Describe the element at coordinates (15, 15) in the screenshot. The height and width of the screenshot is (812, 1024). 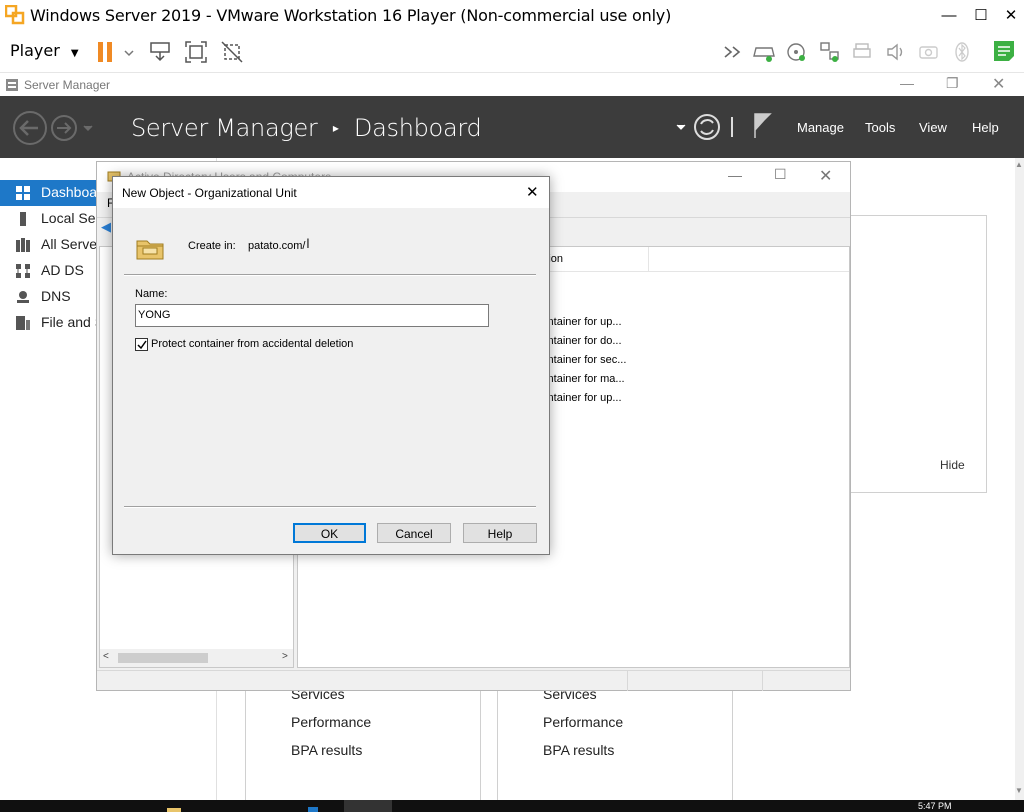
I see `vmware-logo-icon` at that location.